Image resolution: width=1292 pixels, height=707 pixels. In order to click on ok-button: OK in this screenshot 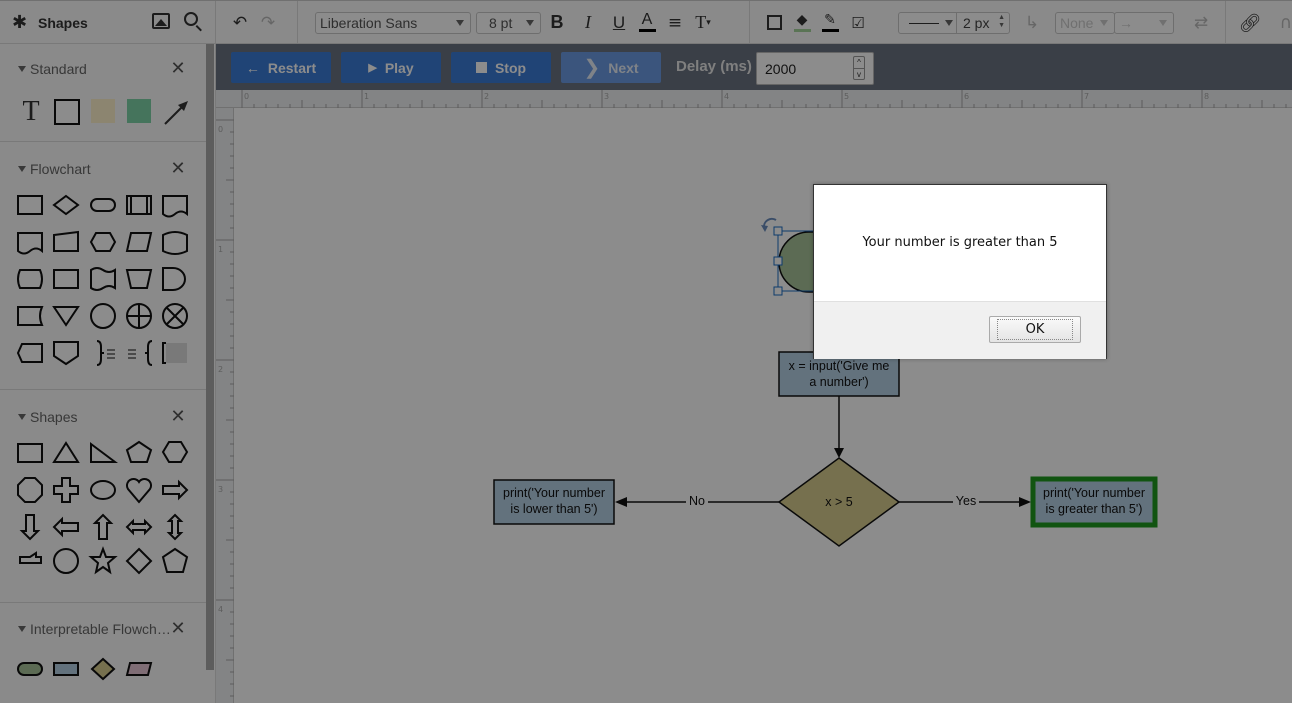, I will do `click(1035, 329)`.